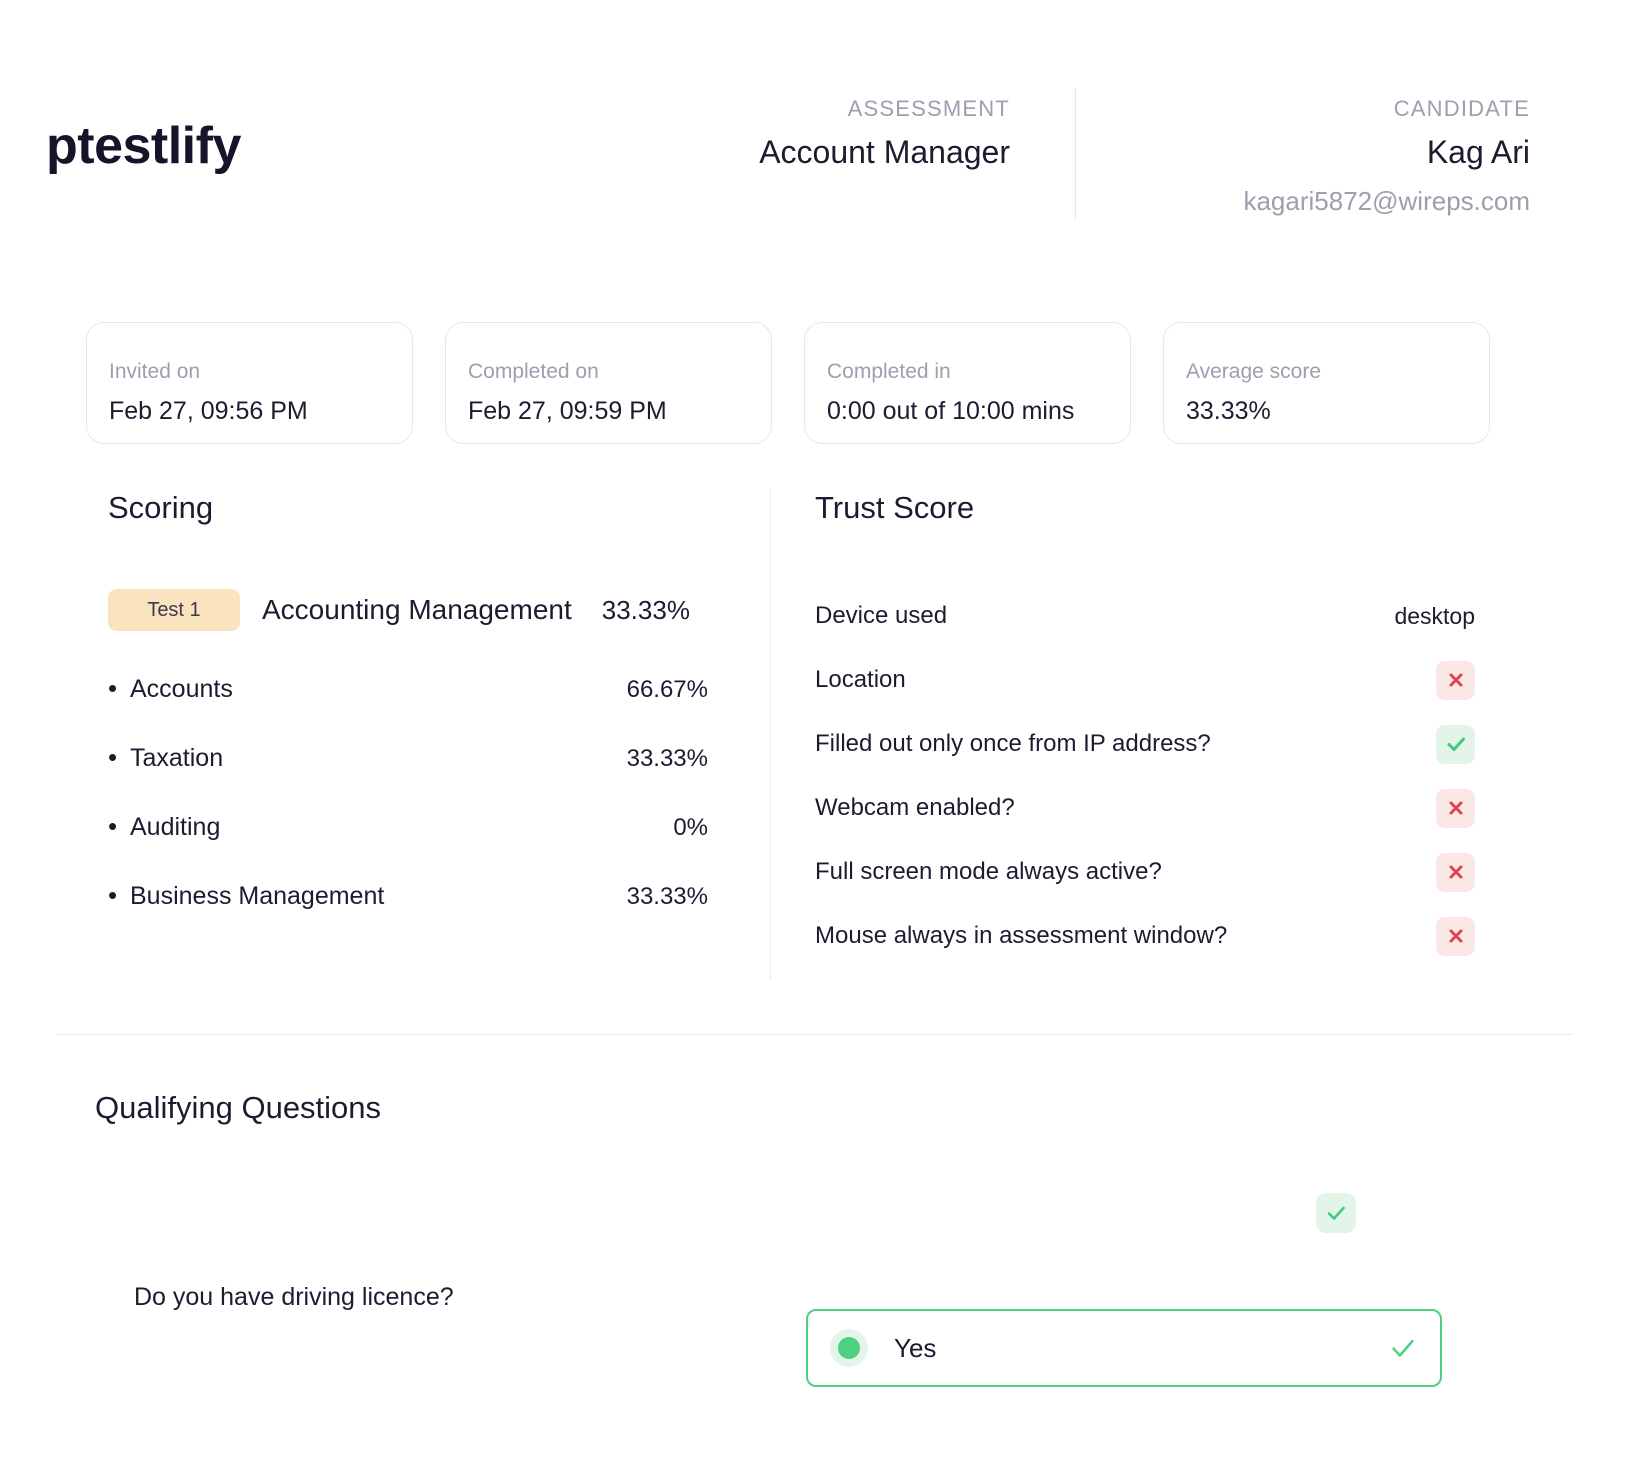 Image resolution: width=1630 pixels, height=1470 pixels. Describe the element at coordinates (175, 827) in the screenshot. I see `score-name: Auditing` at that location.